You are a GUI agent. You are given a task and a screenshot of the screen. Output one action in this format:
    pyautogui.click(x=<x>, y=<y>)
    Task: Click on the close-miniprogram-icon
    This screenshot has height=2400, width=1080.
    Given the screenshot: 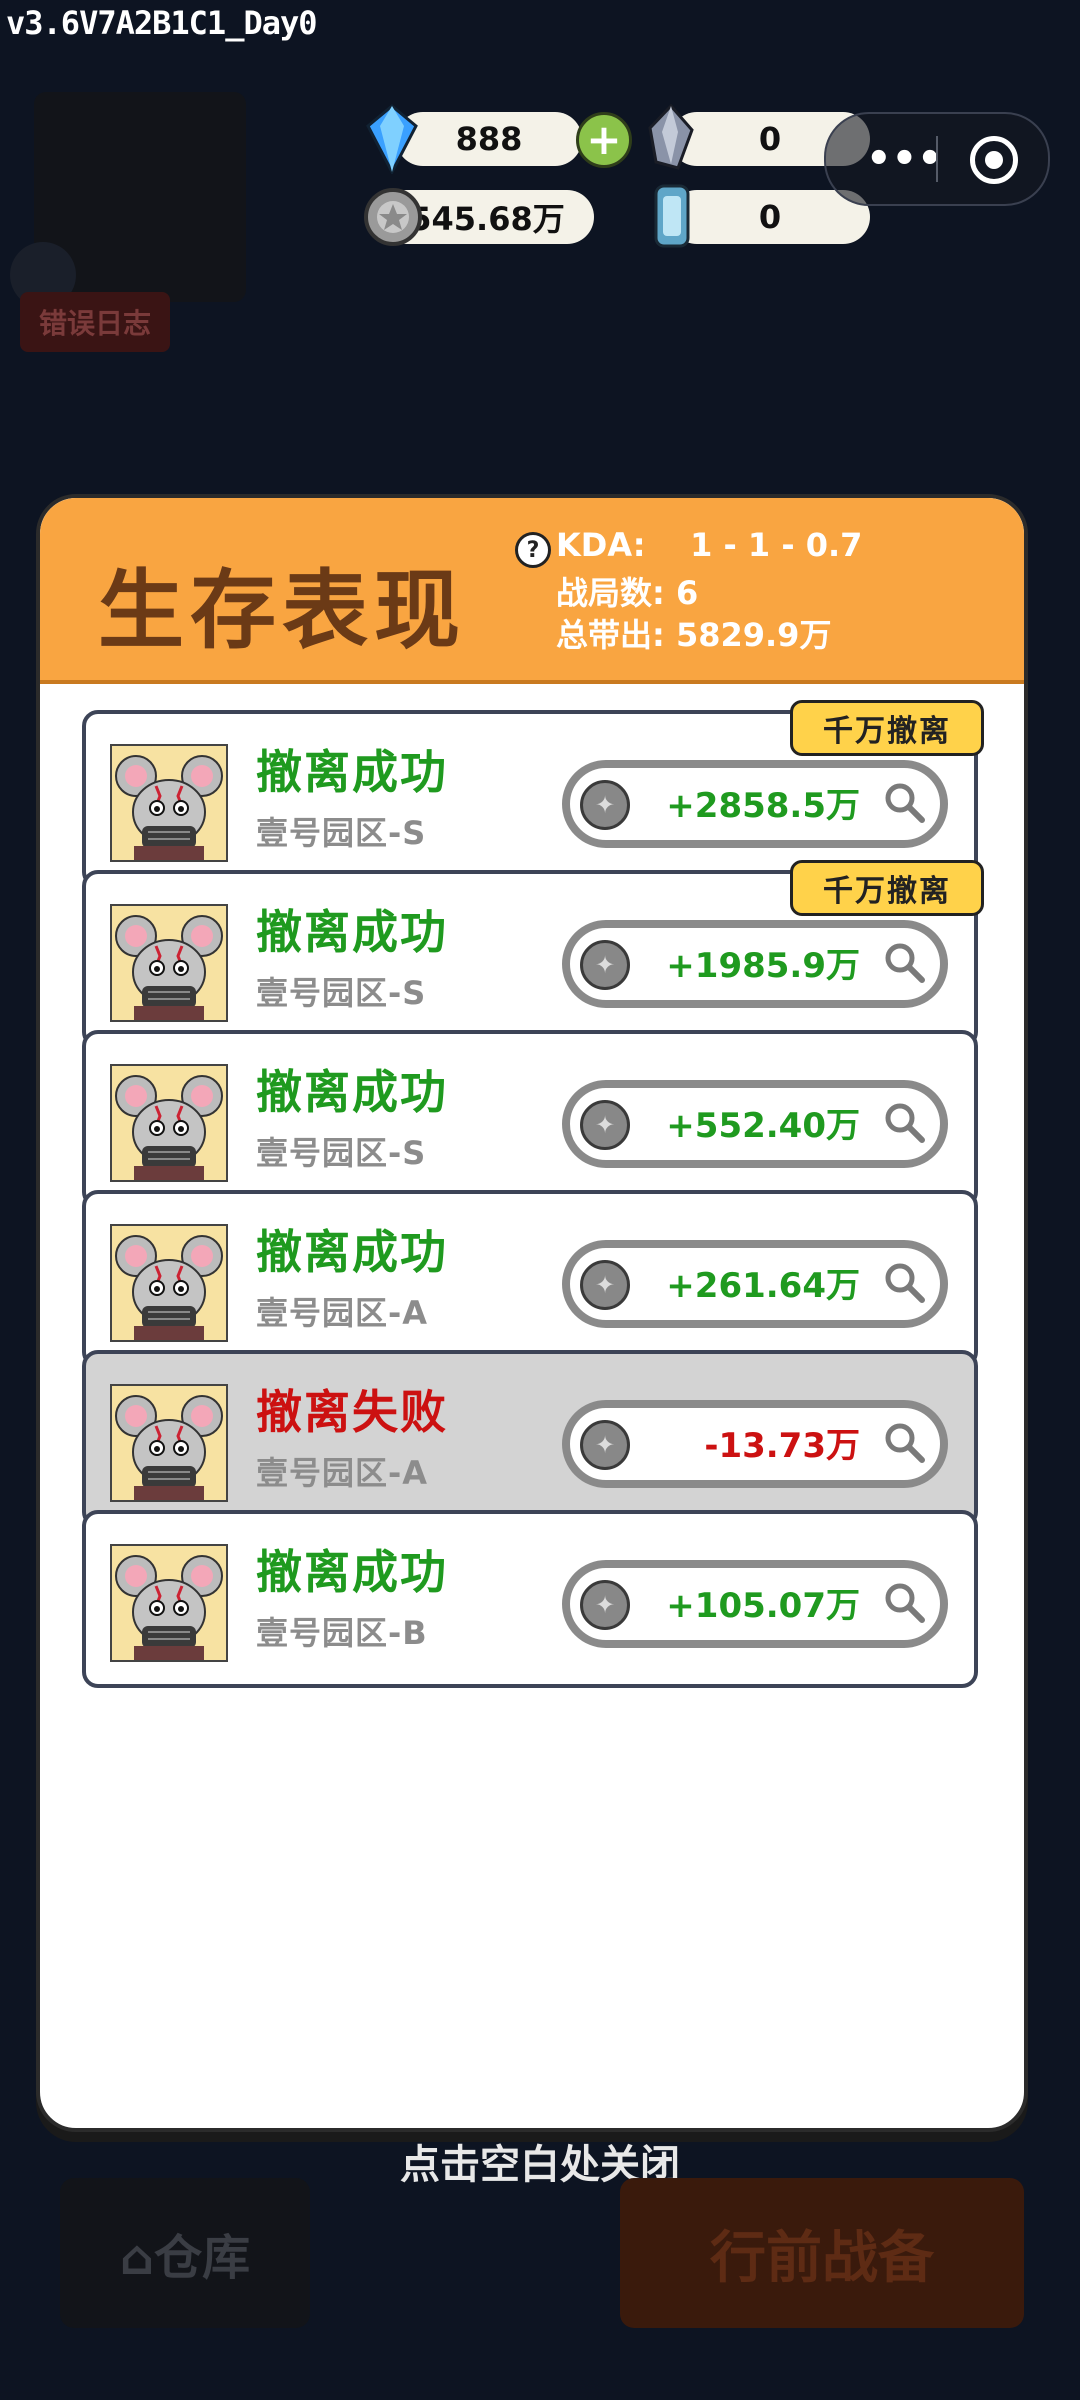 What is the action you would take?
    pyautogui.click(x=994, y=160)
    